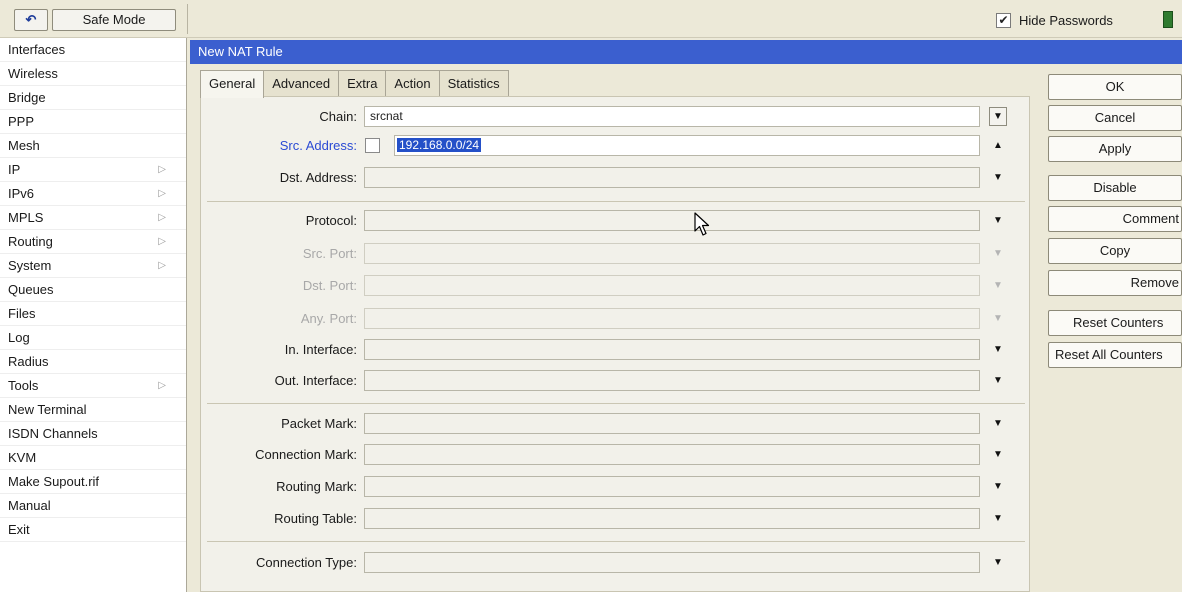 The image size is (1182, 592). I want to click on tab-statistics: Statistics, so click(473, 83).